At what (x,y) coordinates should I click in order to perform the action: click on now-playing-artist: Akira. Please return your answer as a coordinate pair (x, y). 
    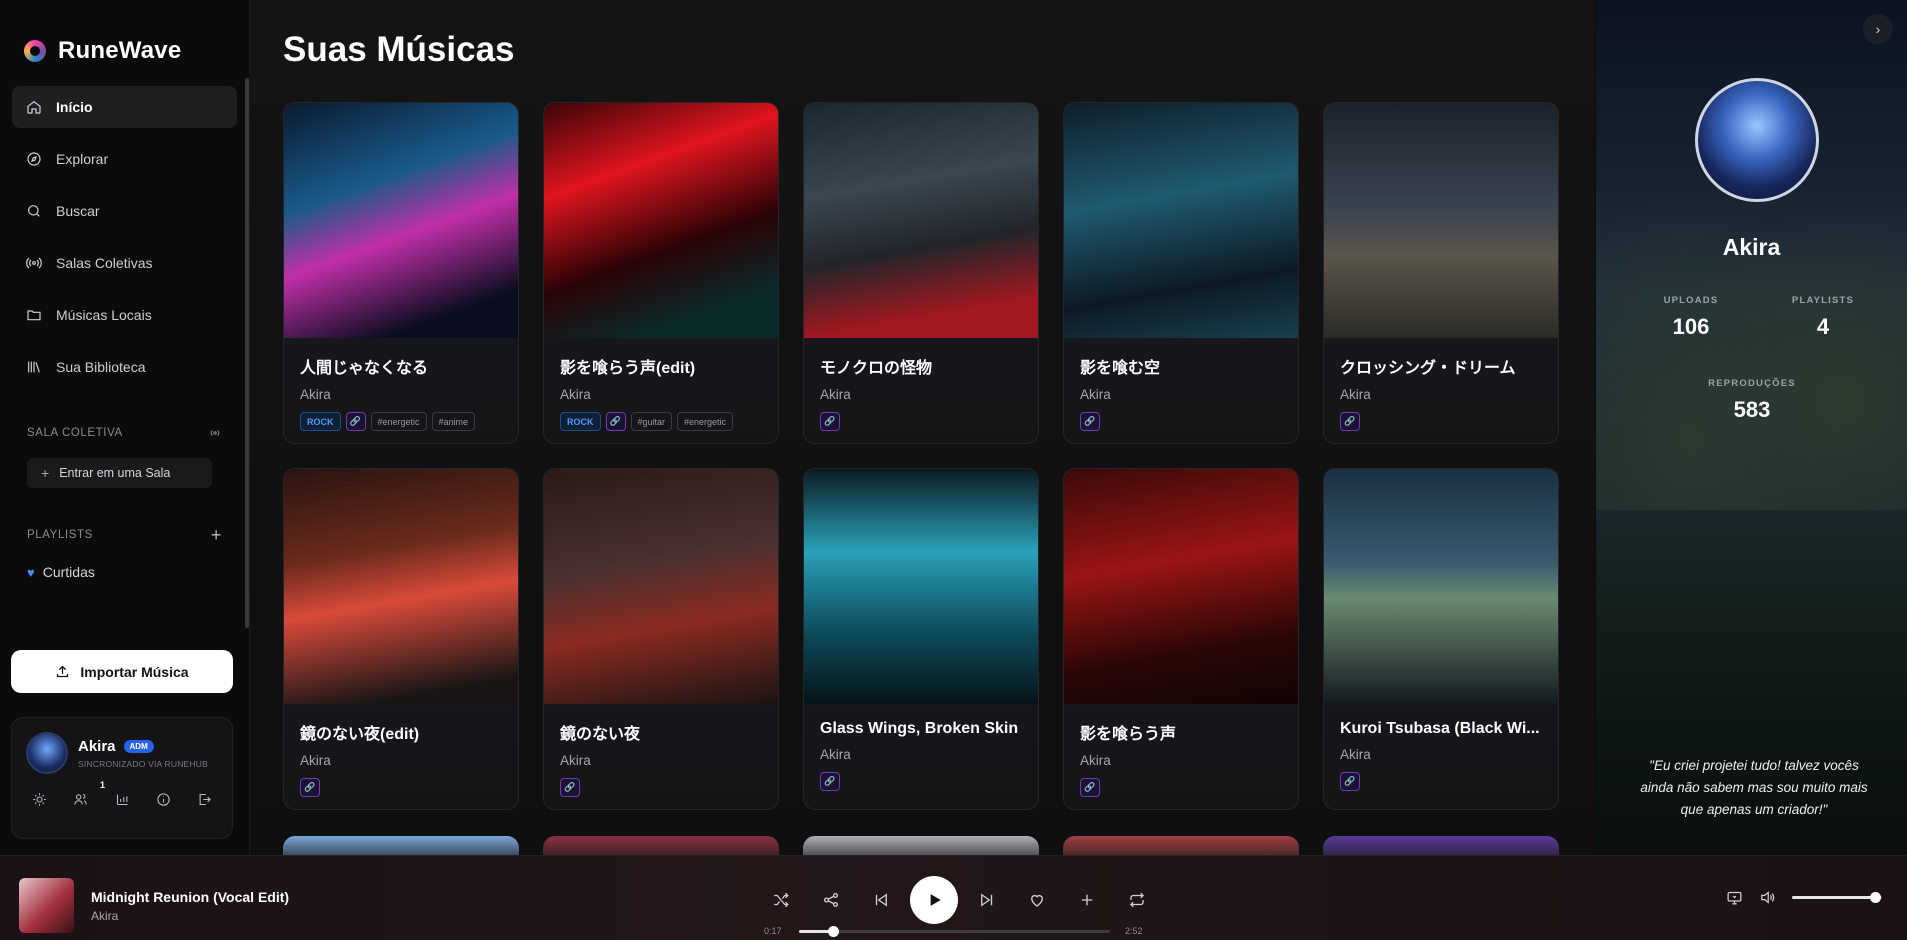
    Looking at the image, I should click on (104, 916).